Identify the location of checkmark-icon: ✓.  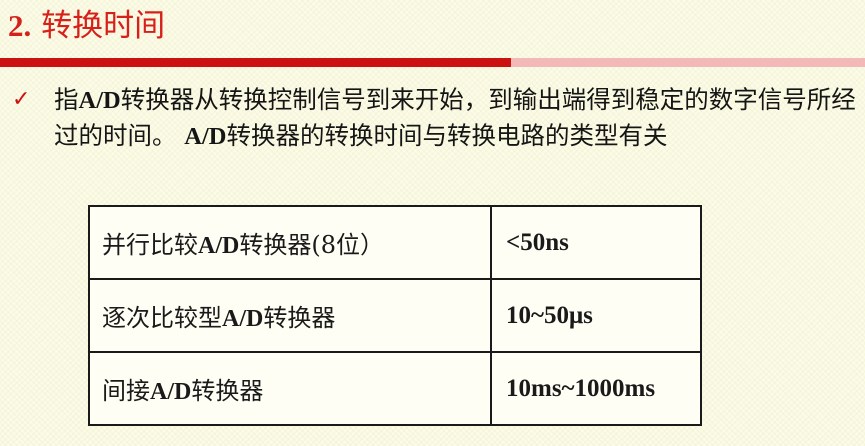
(21, 99).